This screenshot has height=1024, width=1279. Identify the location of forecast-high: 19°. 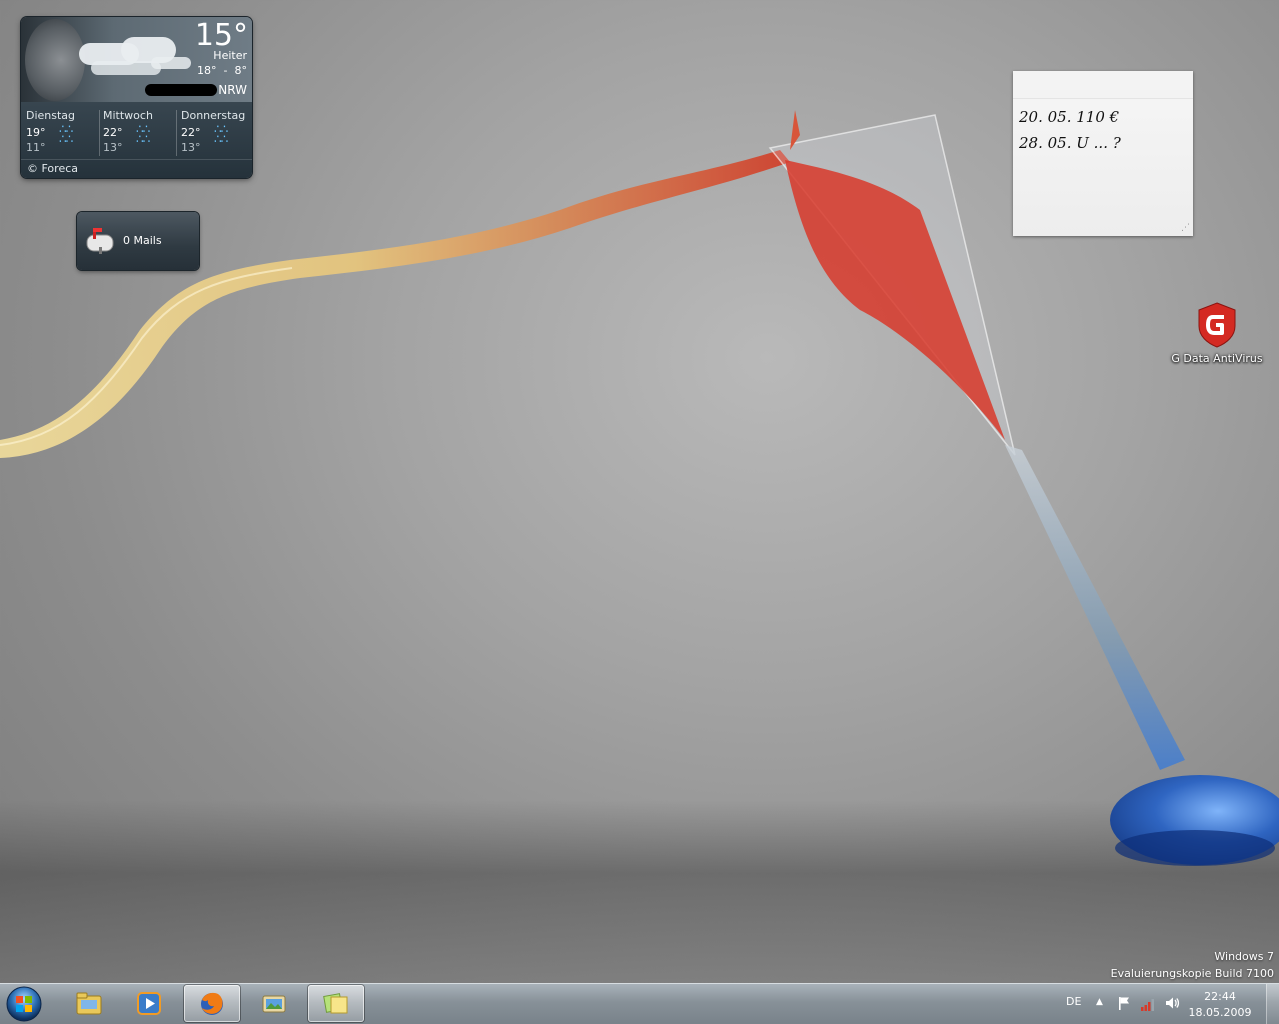
(36, 132).